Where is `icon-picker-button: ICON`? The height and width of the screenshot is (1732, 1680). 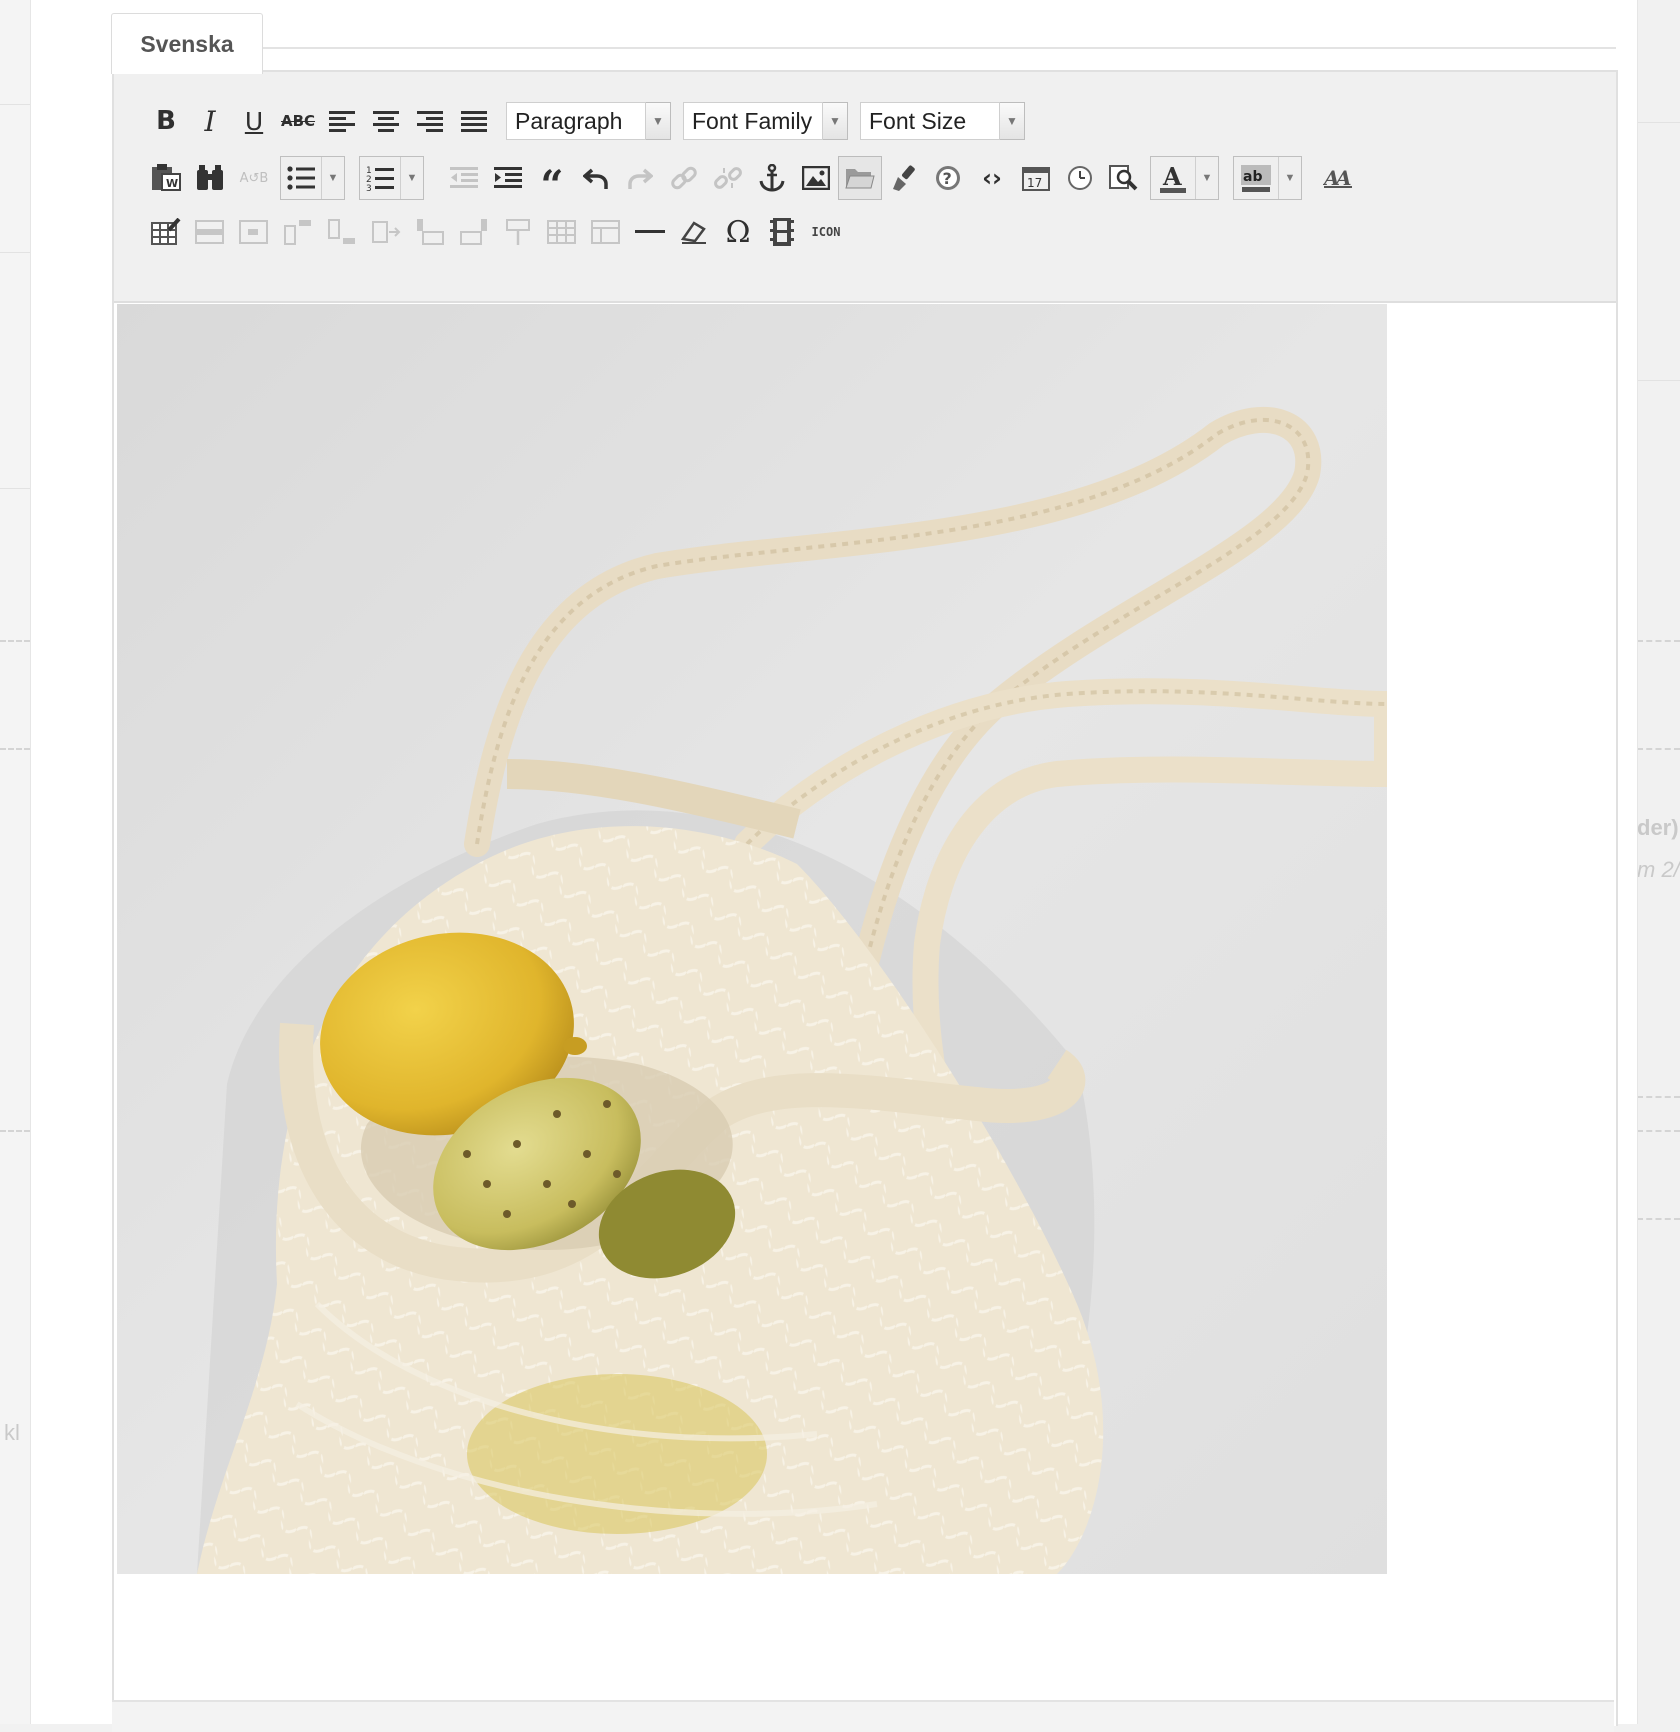
icon-picker-button: ICON is located at coordinates (826, 232).